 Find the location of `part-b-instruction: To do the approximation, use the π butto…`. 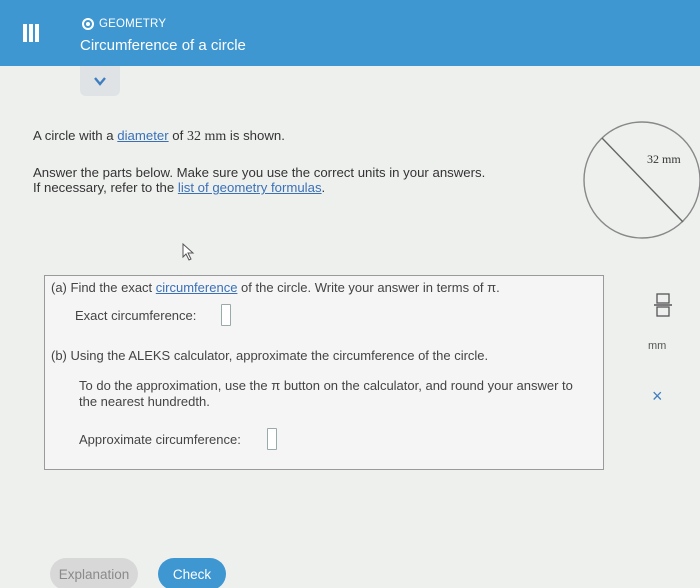

part-b-instruction: To do the approximation, use the π butto… is located at coordinates (326, 393).